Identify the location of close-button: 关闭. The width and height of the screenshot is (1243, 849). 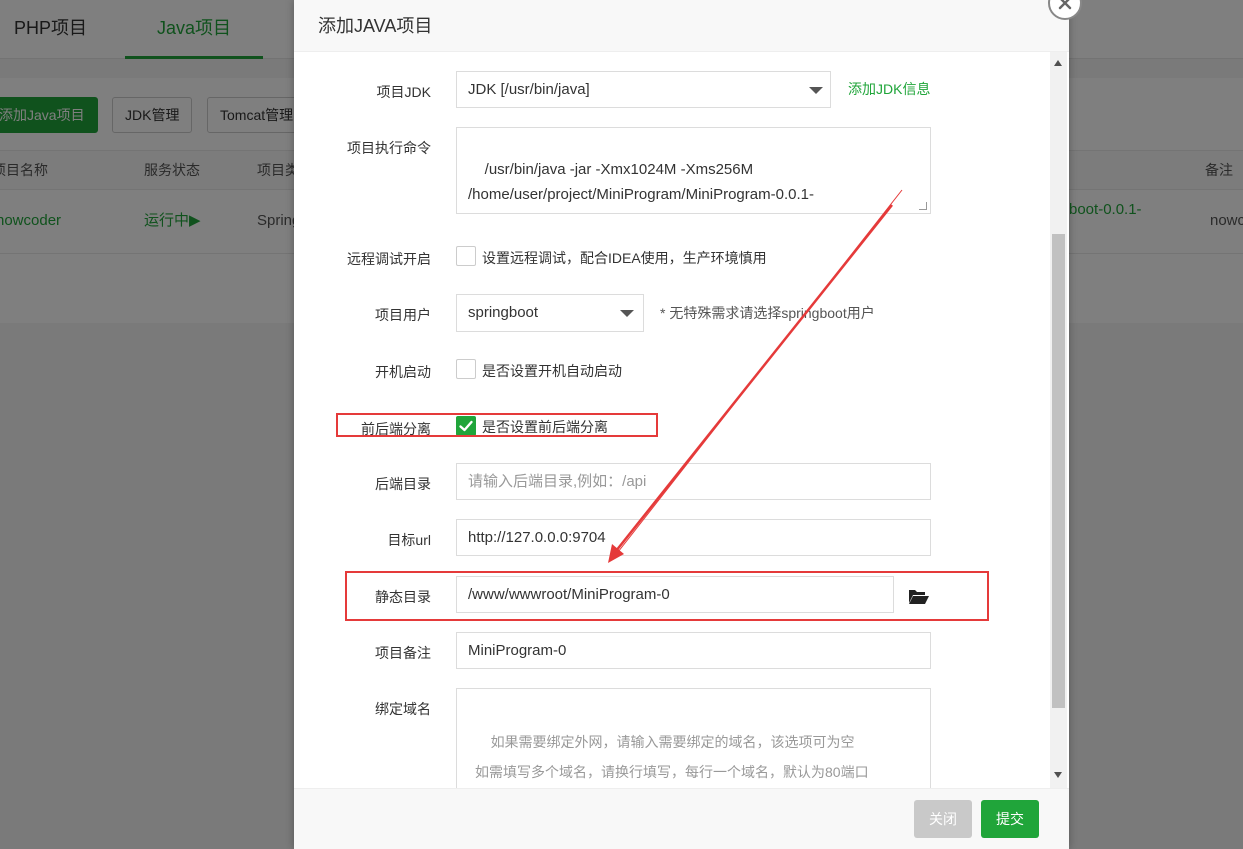
(943, 819).